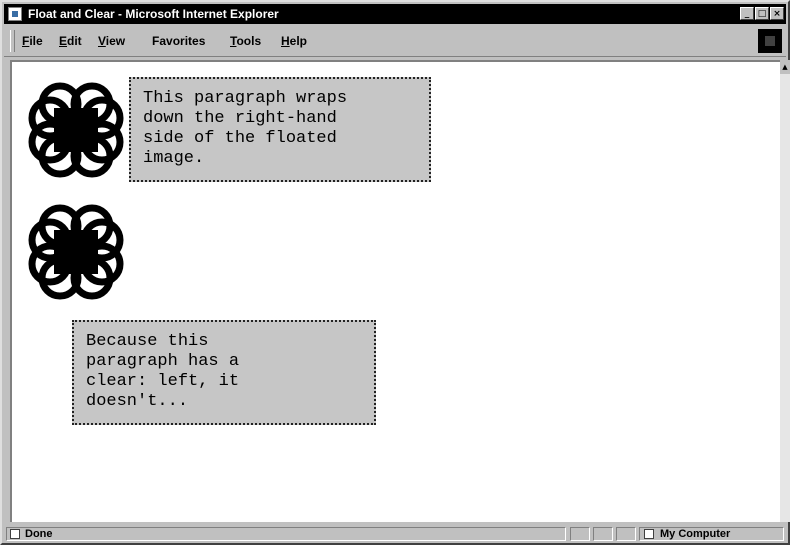 Image resolution: width=790 pixels, height=545 pixels. What do you see at coordinates (15, 534) in the screenshot?
I see `page-done-icon` at bounding box center [15, 534].